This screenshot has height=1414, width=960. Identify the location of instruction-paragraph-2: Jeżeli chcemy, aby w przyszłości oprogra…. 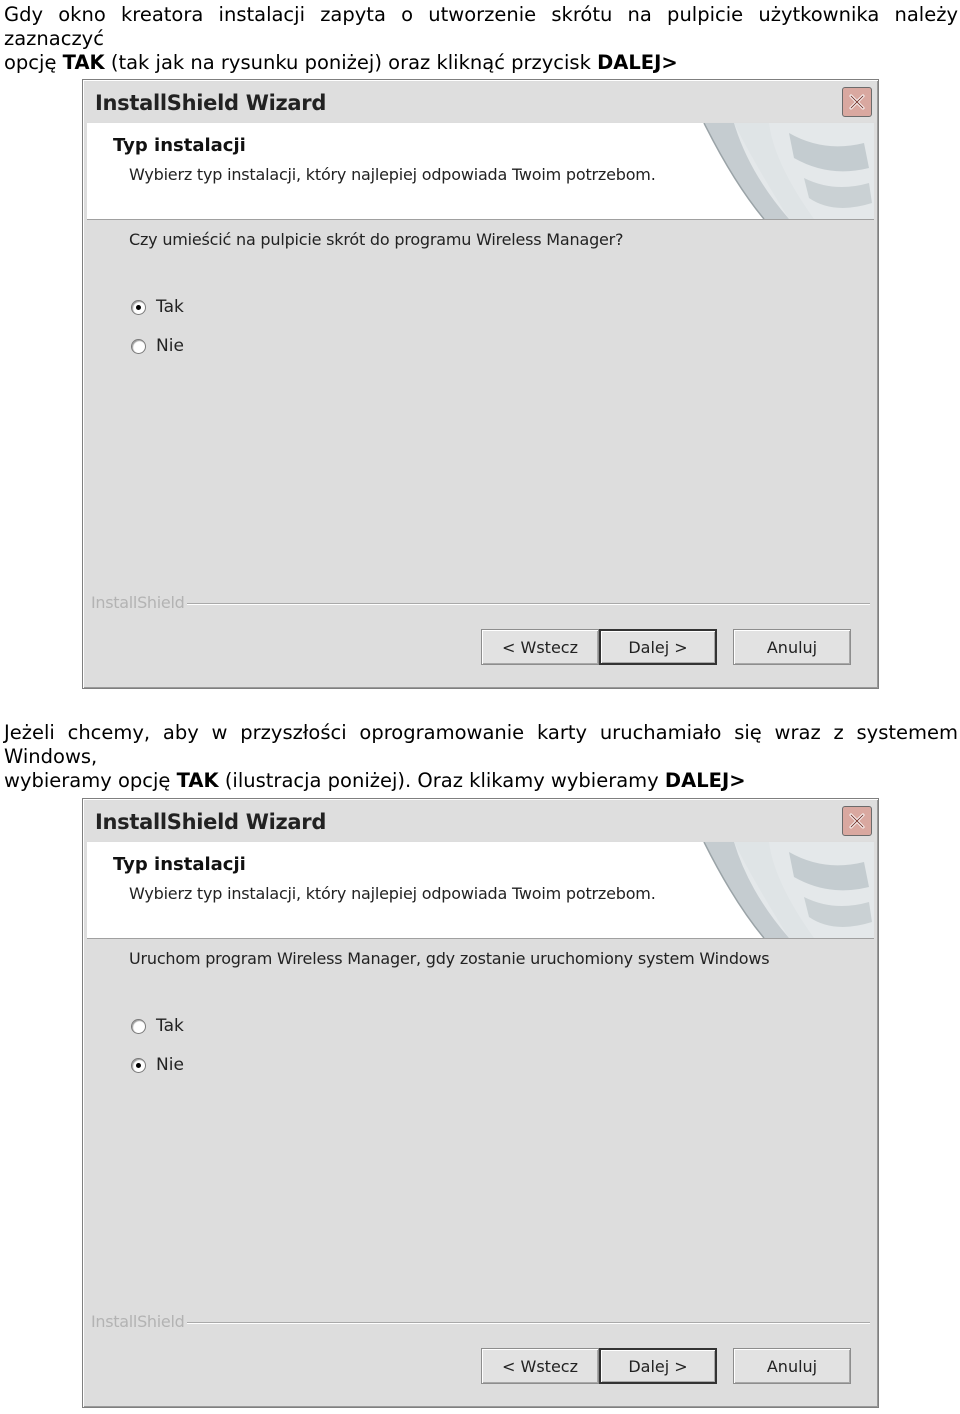
(481, 757).